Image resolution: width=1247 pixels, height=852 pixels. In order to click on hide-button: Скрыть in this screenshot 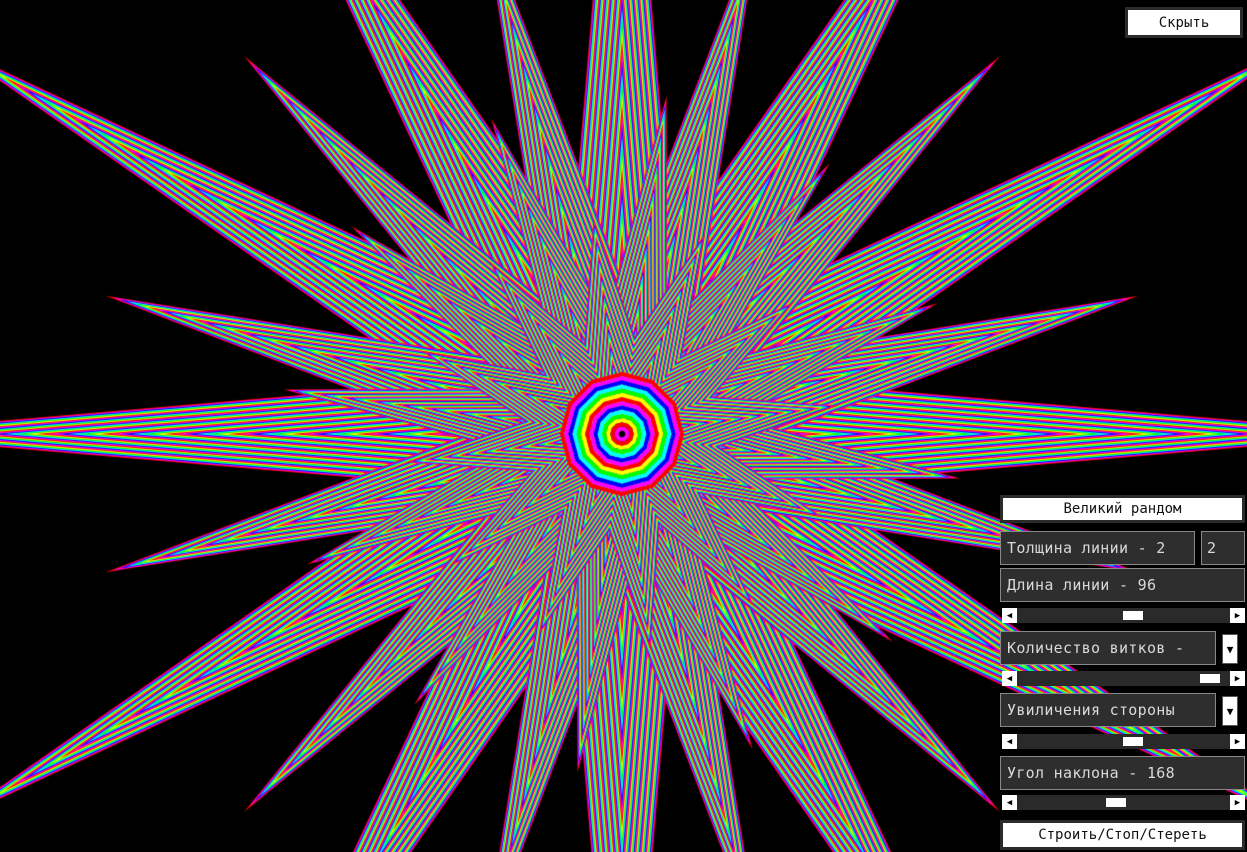, I will do `click(1184, 22)`.